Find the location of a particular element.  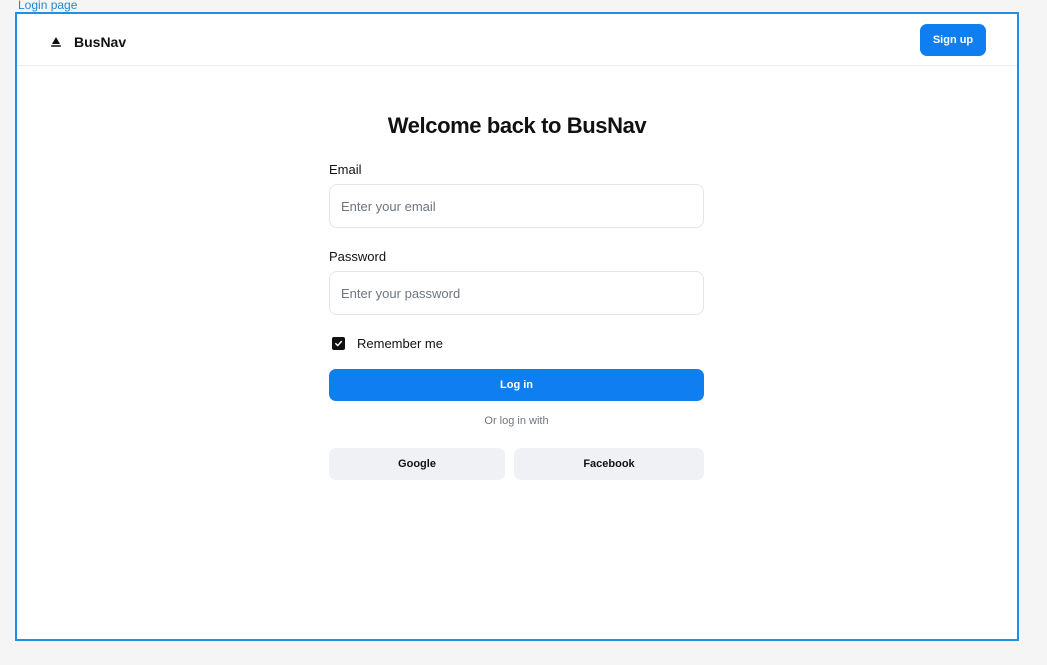

remember-me-label: Remember me is located at coordinates (400, 343).